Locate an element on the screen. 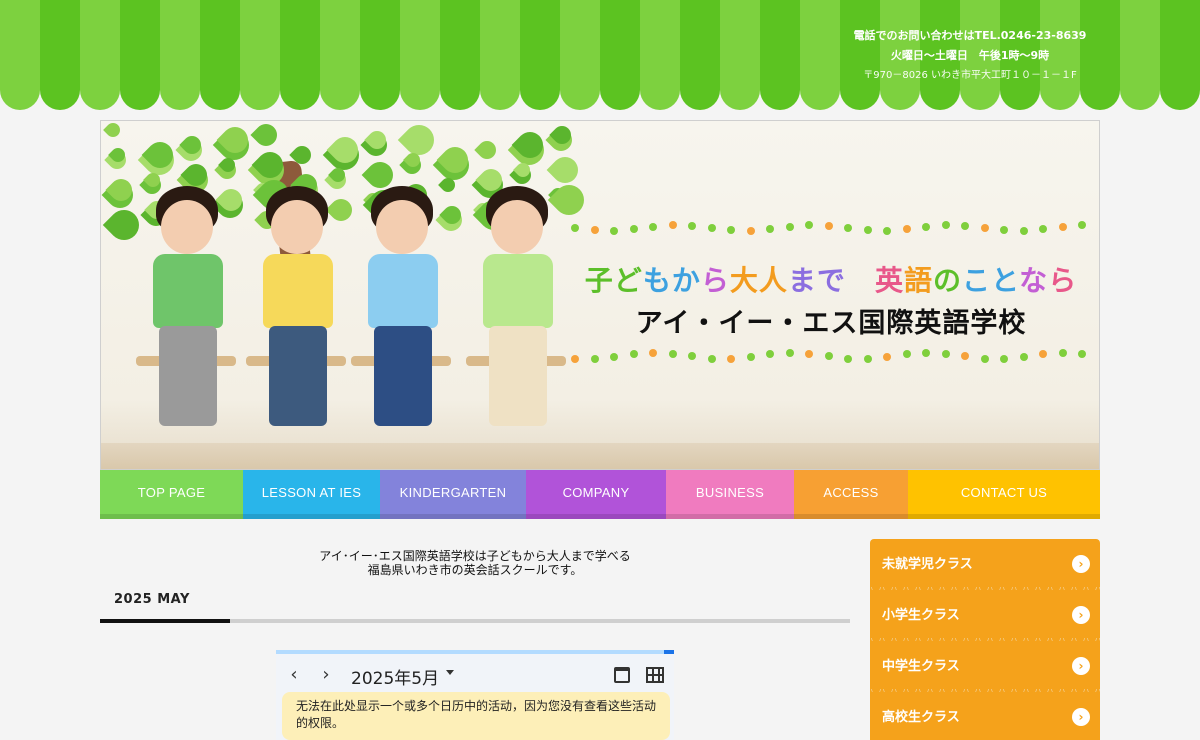 This screenshot has height=740, width=1200. floor is located at coordinates (600, 456).